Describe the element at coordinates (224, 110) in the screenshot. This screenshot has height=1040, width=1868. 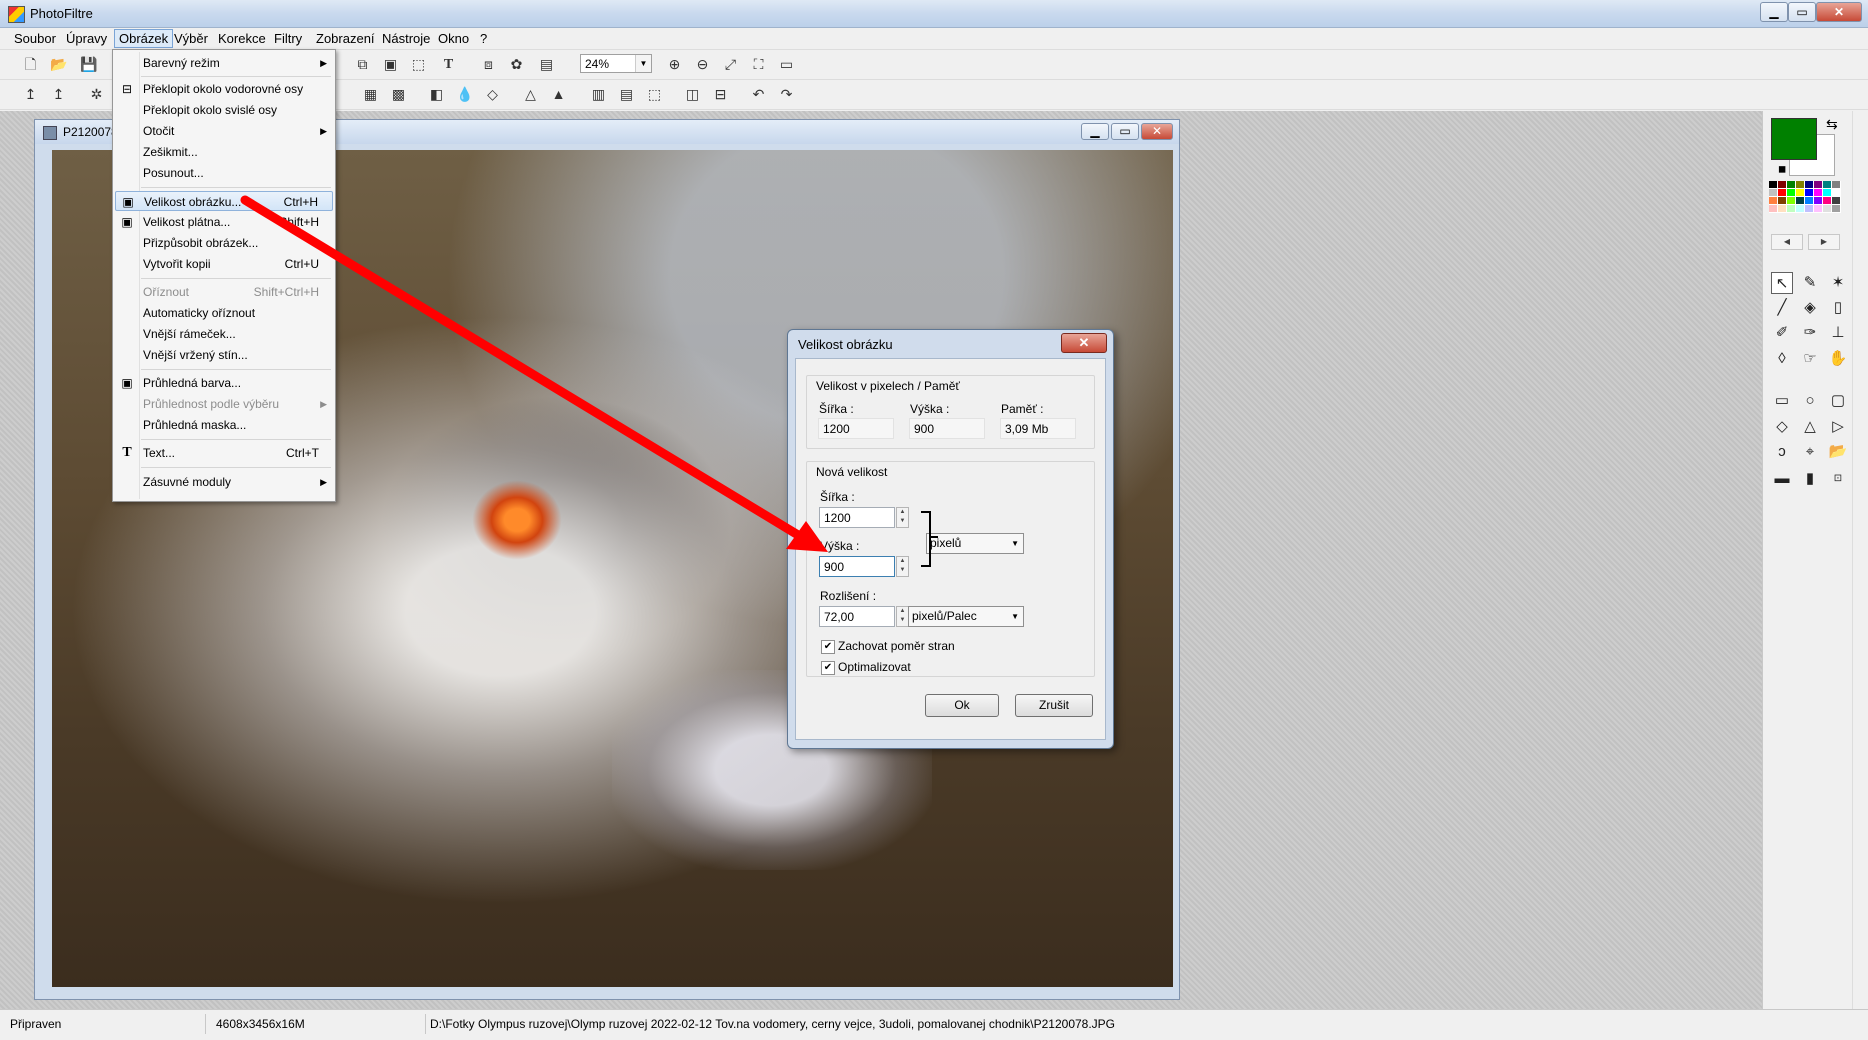
I see `menu-item-flip-vertical: Překlopit okolo svislé osy` at that location.